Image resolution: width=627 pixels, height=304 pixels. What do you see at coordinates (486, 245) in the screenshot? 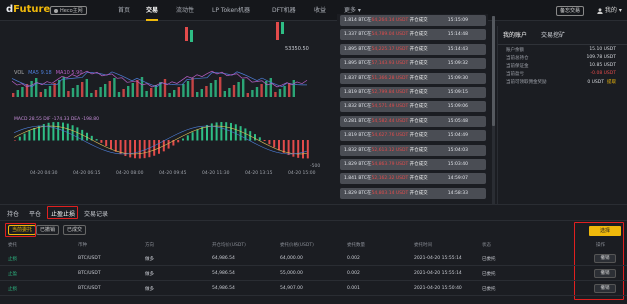
I see `col-status: 状态` at bounding box center [486, 245].